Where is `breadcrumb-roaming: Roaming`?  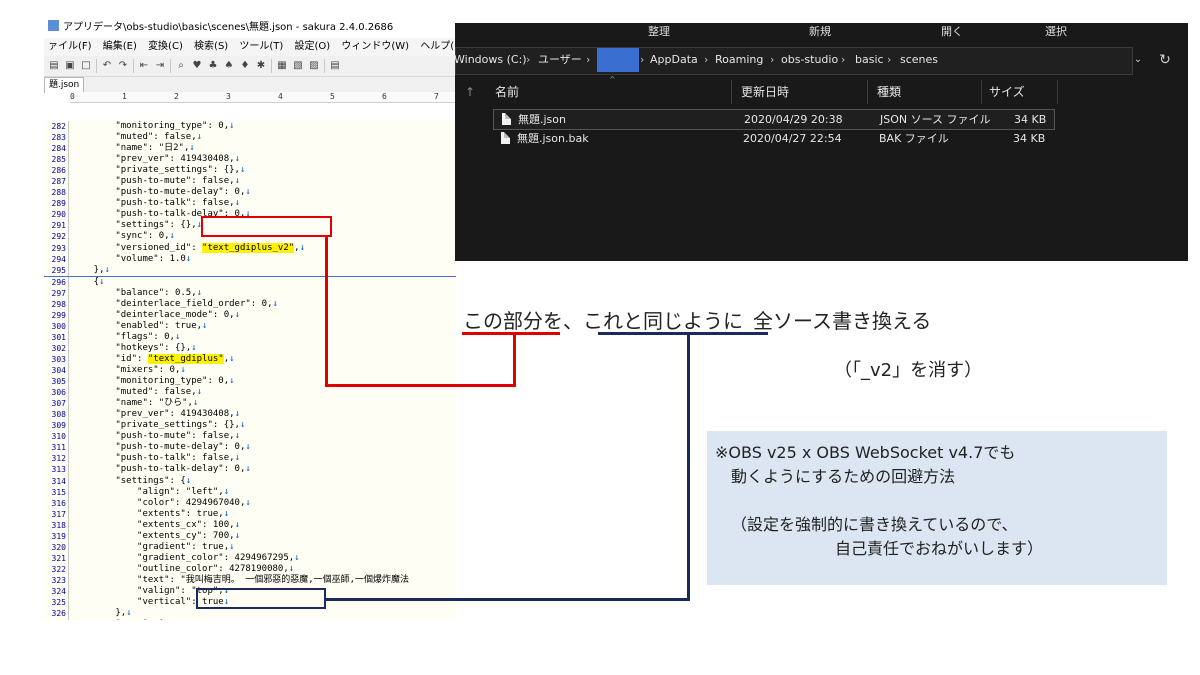 breadcrumb-roaming: Roaming is located at coordinates (739, 60).